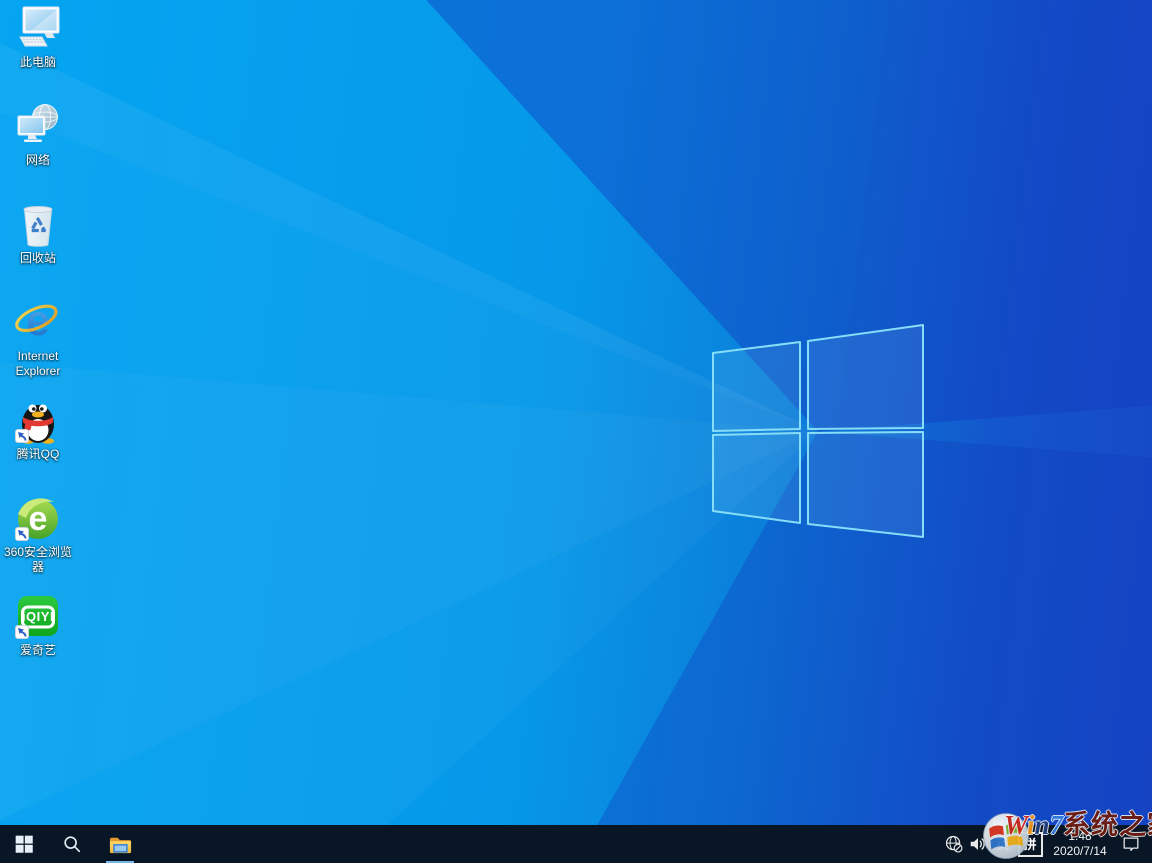  Describe the element at coordinates (37, 123) in the screenshot. I see `network-icon` at that location.